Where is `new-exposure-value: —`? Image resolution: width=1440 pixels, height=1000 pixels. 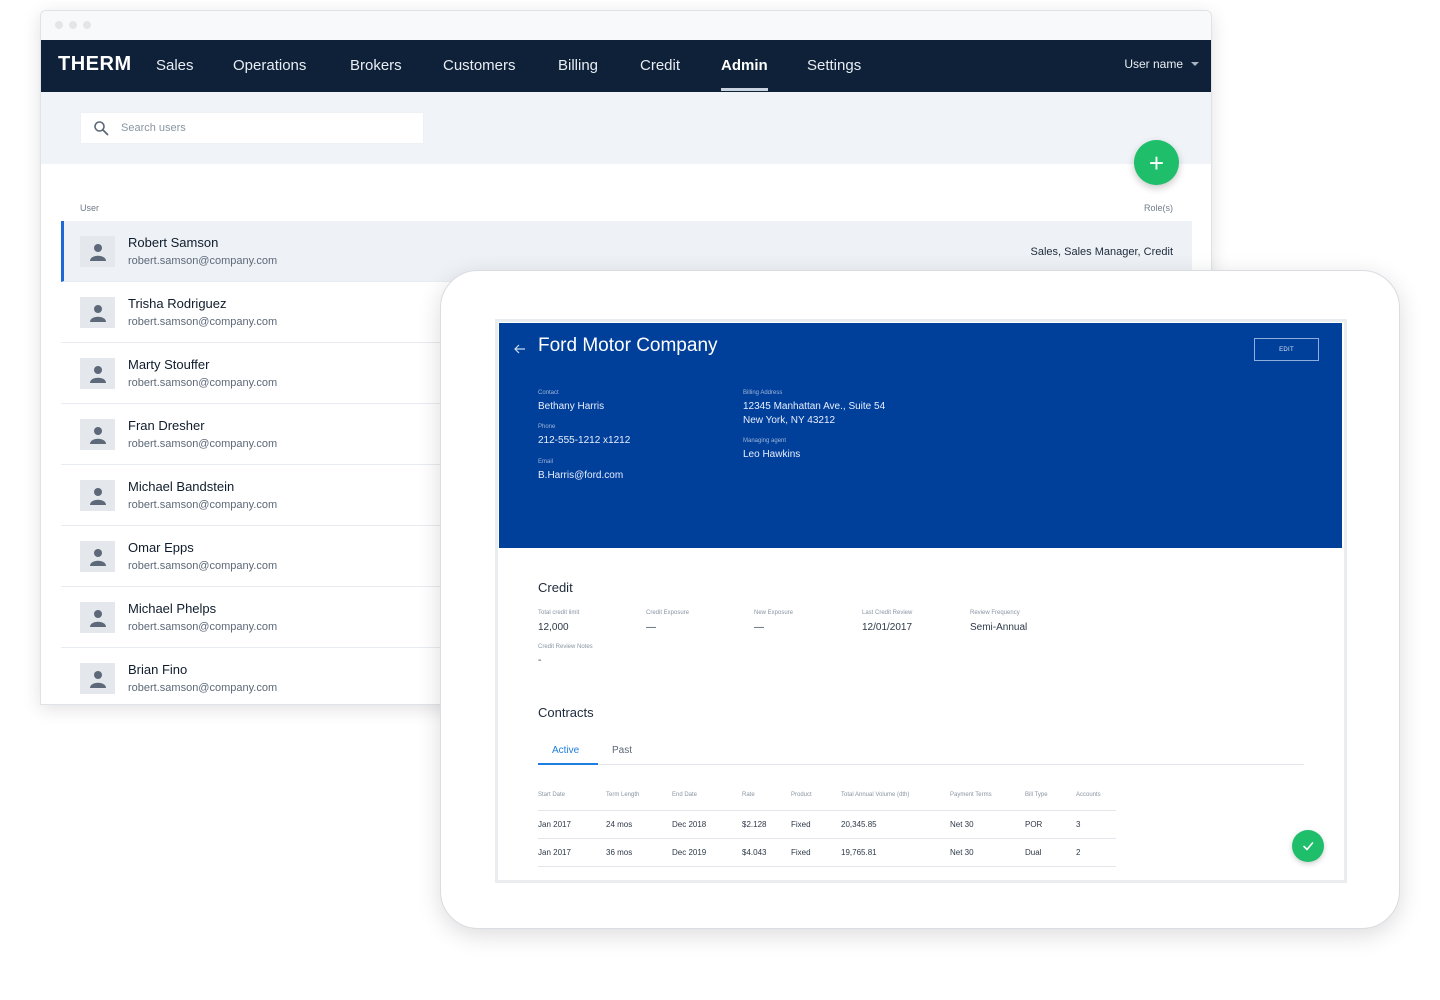 new-exposure-value: — is located at coordinates (759, 627).